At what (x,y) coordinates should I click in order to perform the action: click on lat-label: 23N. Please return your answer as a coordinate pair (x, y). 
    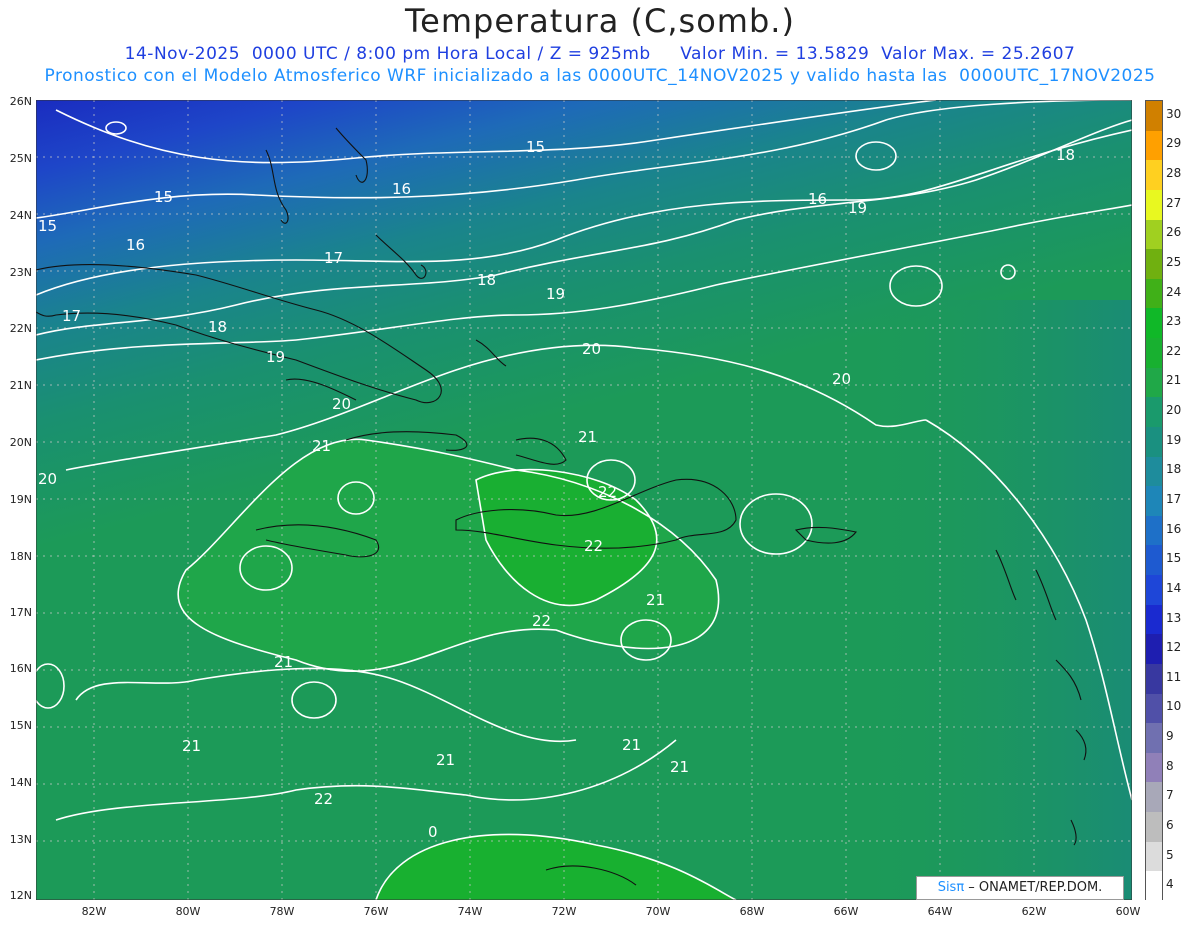
    Looking at the image, I should click on (20, 272).